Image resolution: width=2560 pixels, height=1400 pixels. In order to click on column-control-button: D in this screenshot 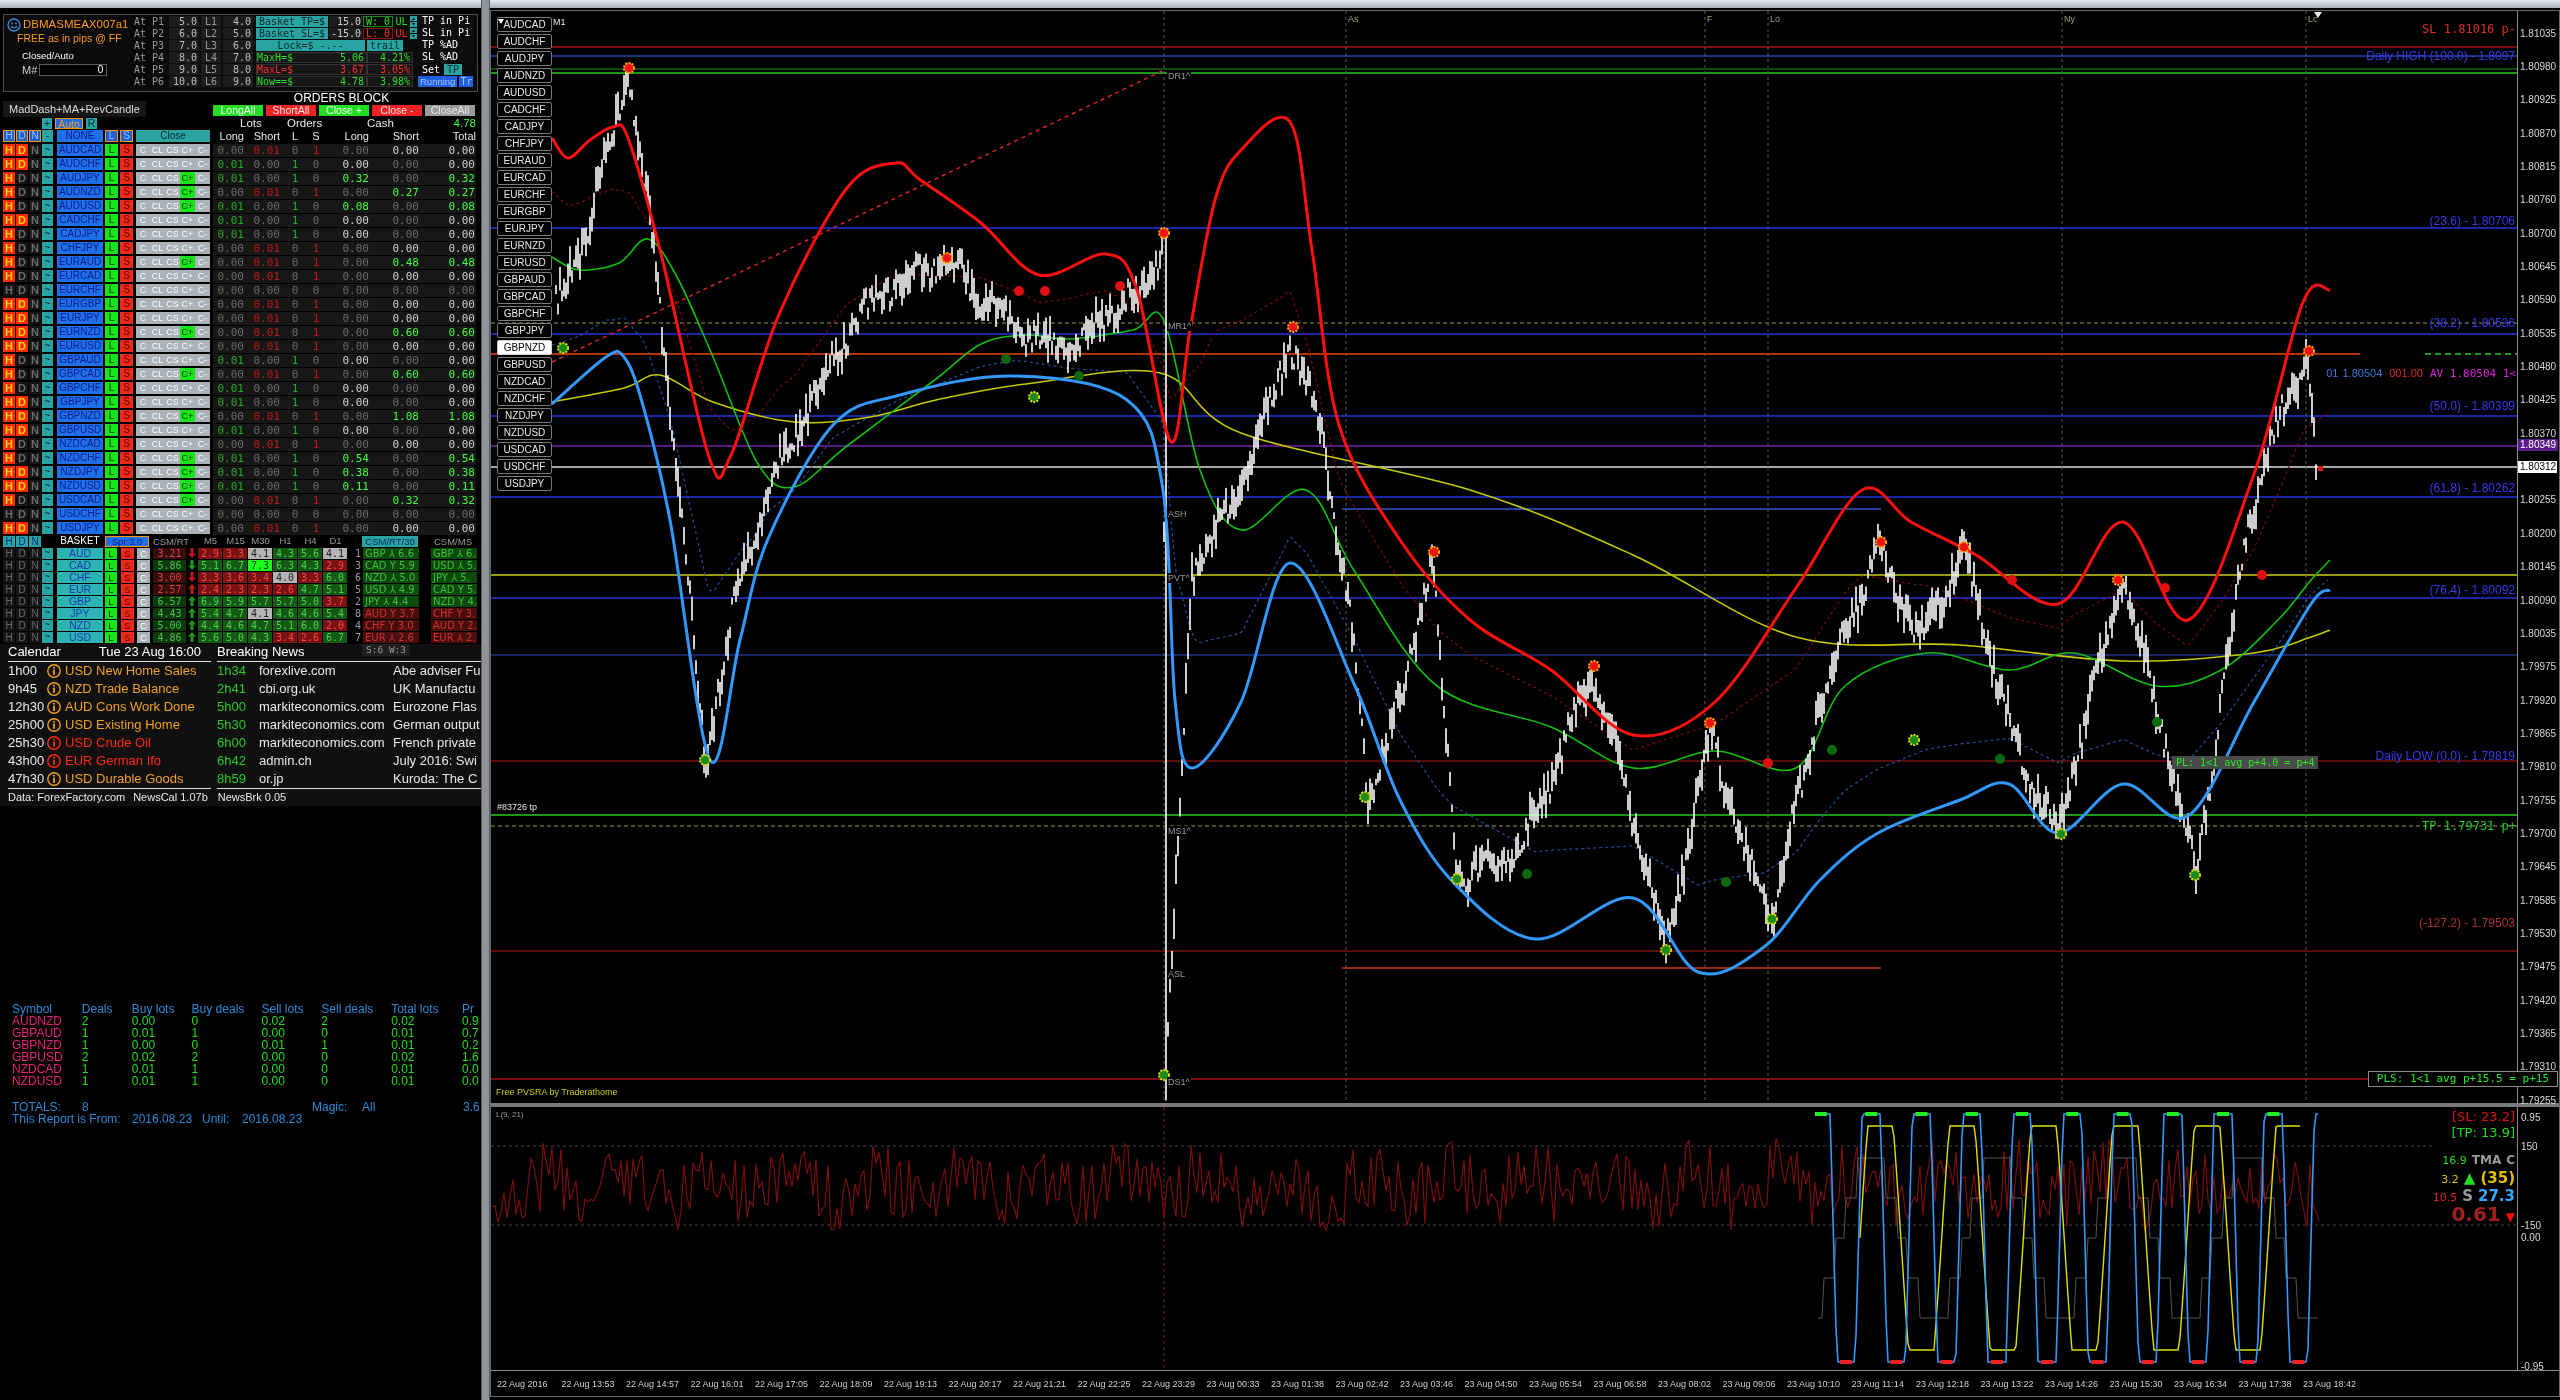, I will do `click(22, 136)`.